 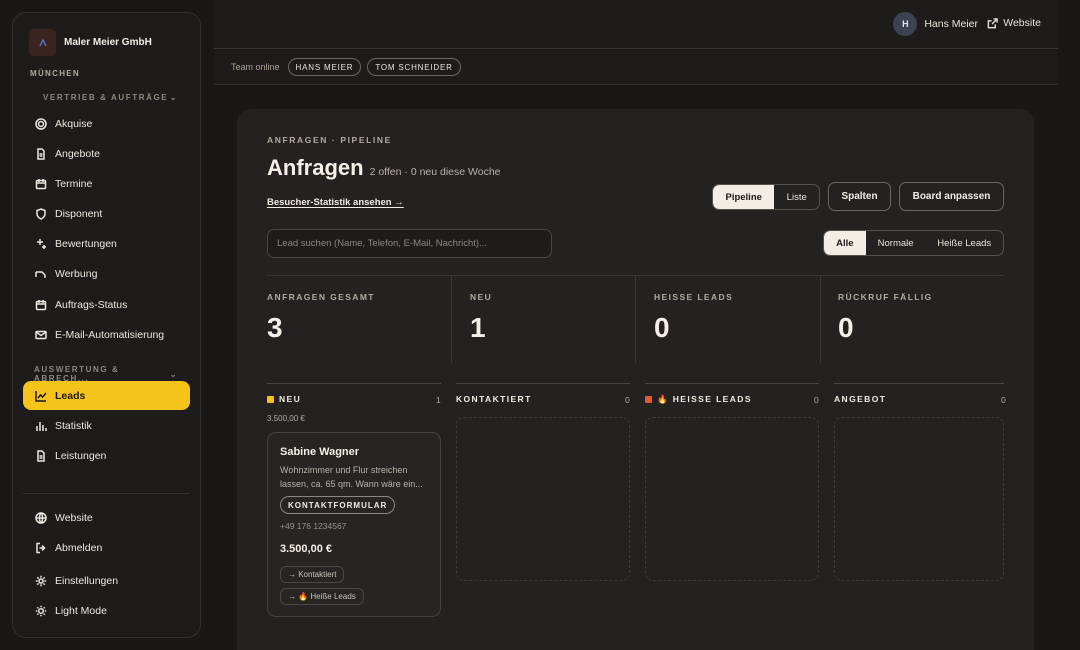 I want to click on sidebar-item-label: Website, so click(x=74, y=517).